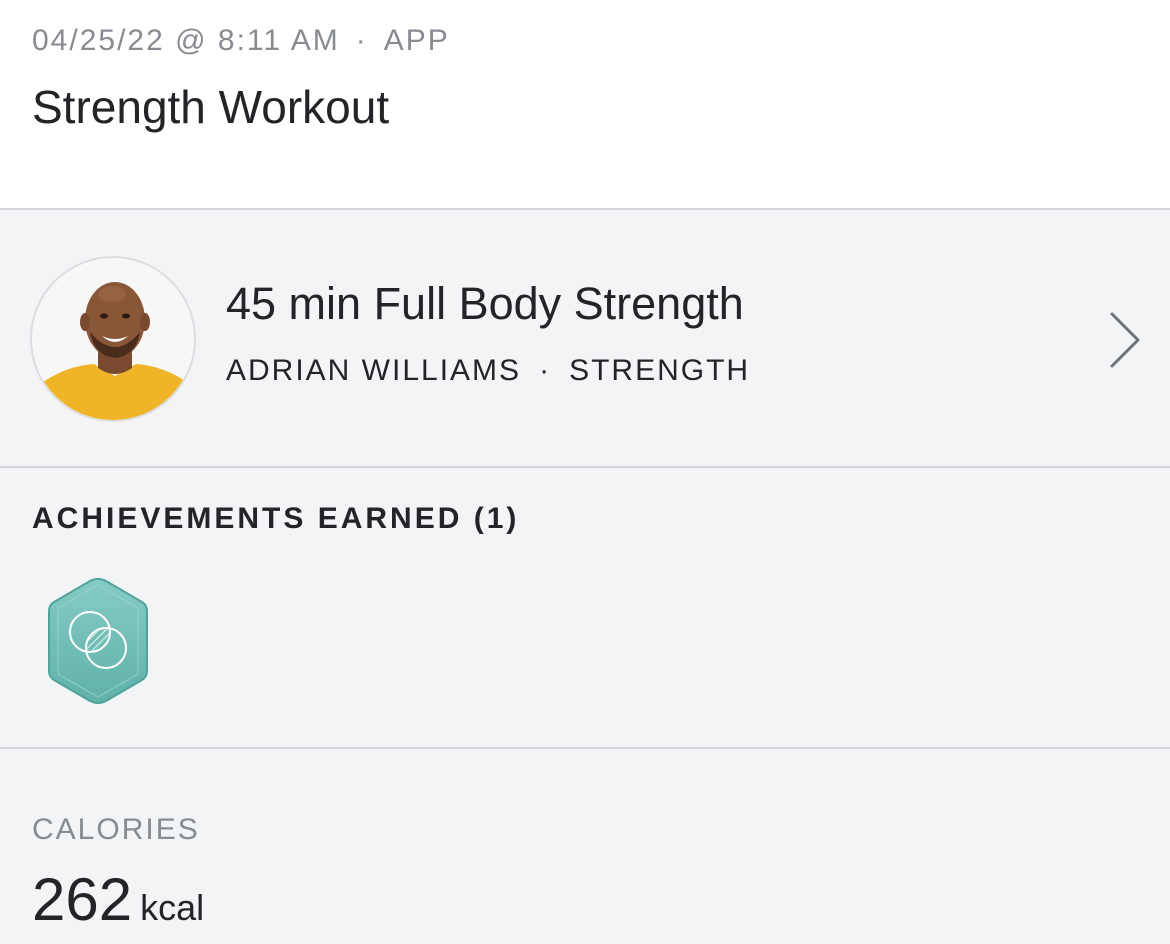  What do you see at coordinates (660, 370) in the screenshot?
I see `class-discipline: STRENGTH` at bounding box center [660, 370].